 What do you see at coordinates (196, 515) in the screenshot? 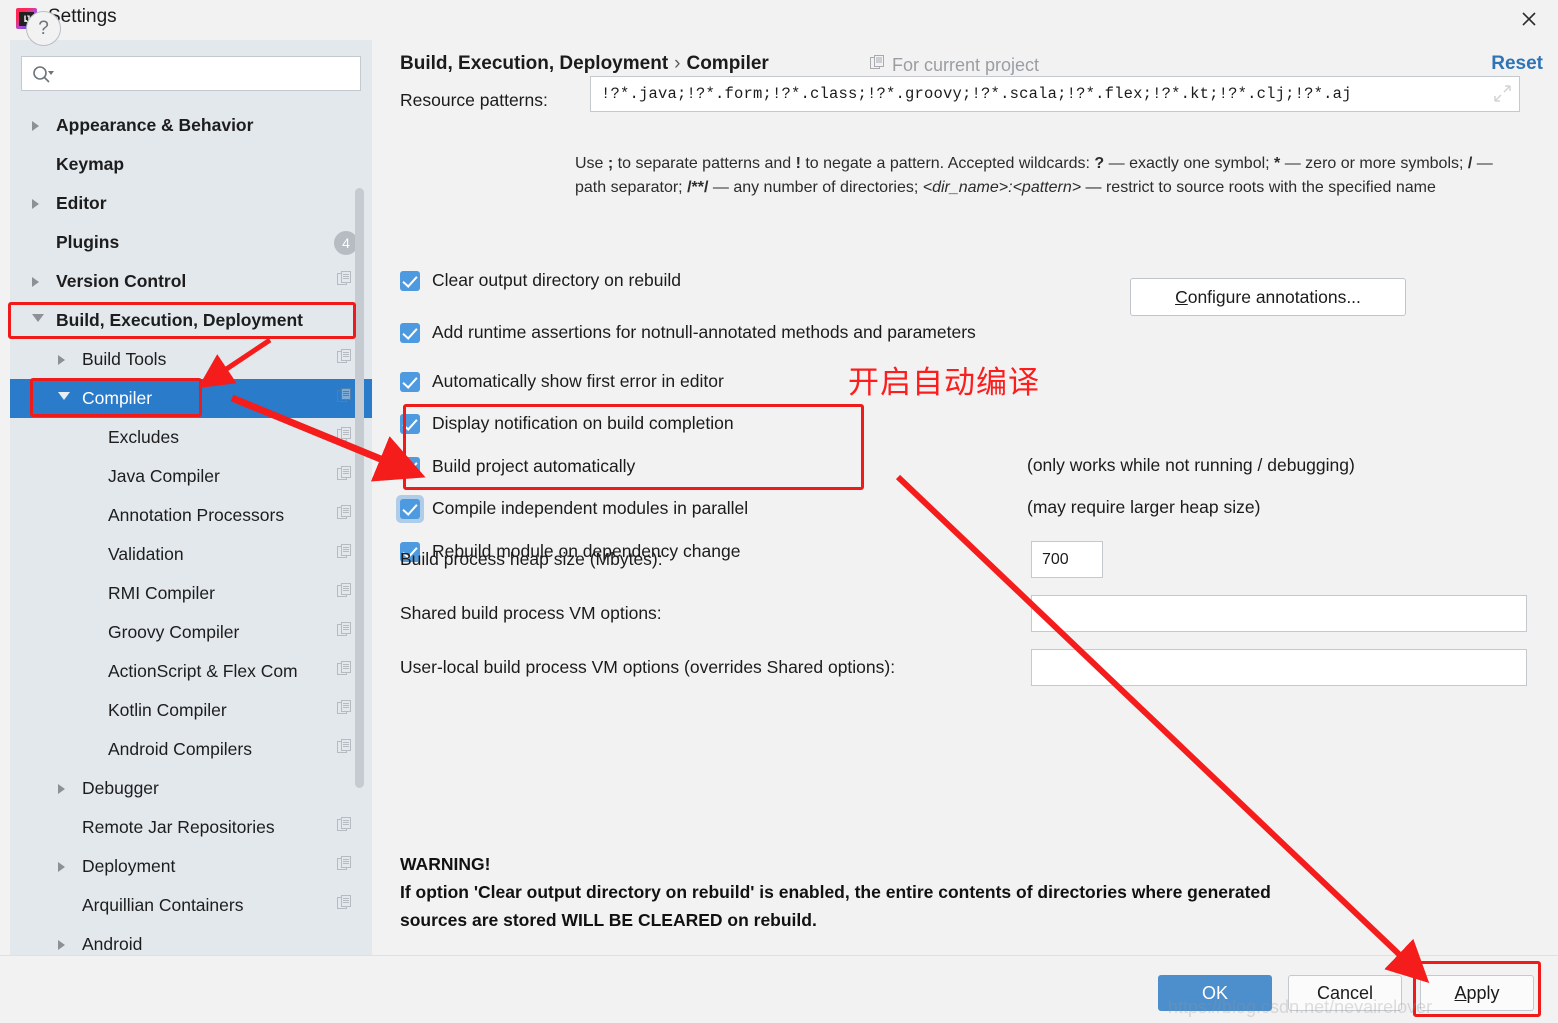
I see `sidebar-item-label: Annotation Processors` at bounding box center [196, 515].